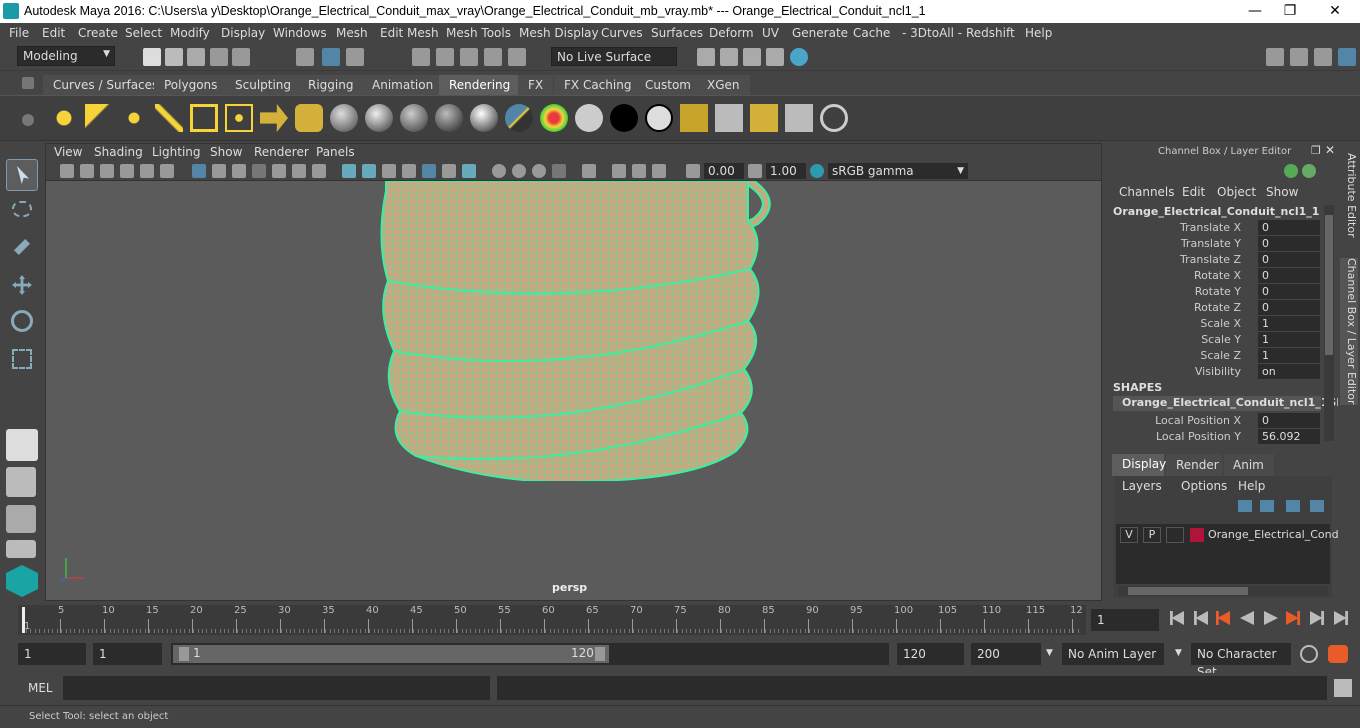 This screenshot has height=728, width=1360. I want to click on use-background-icon, so click(624, 118).